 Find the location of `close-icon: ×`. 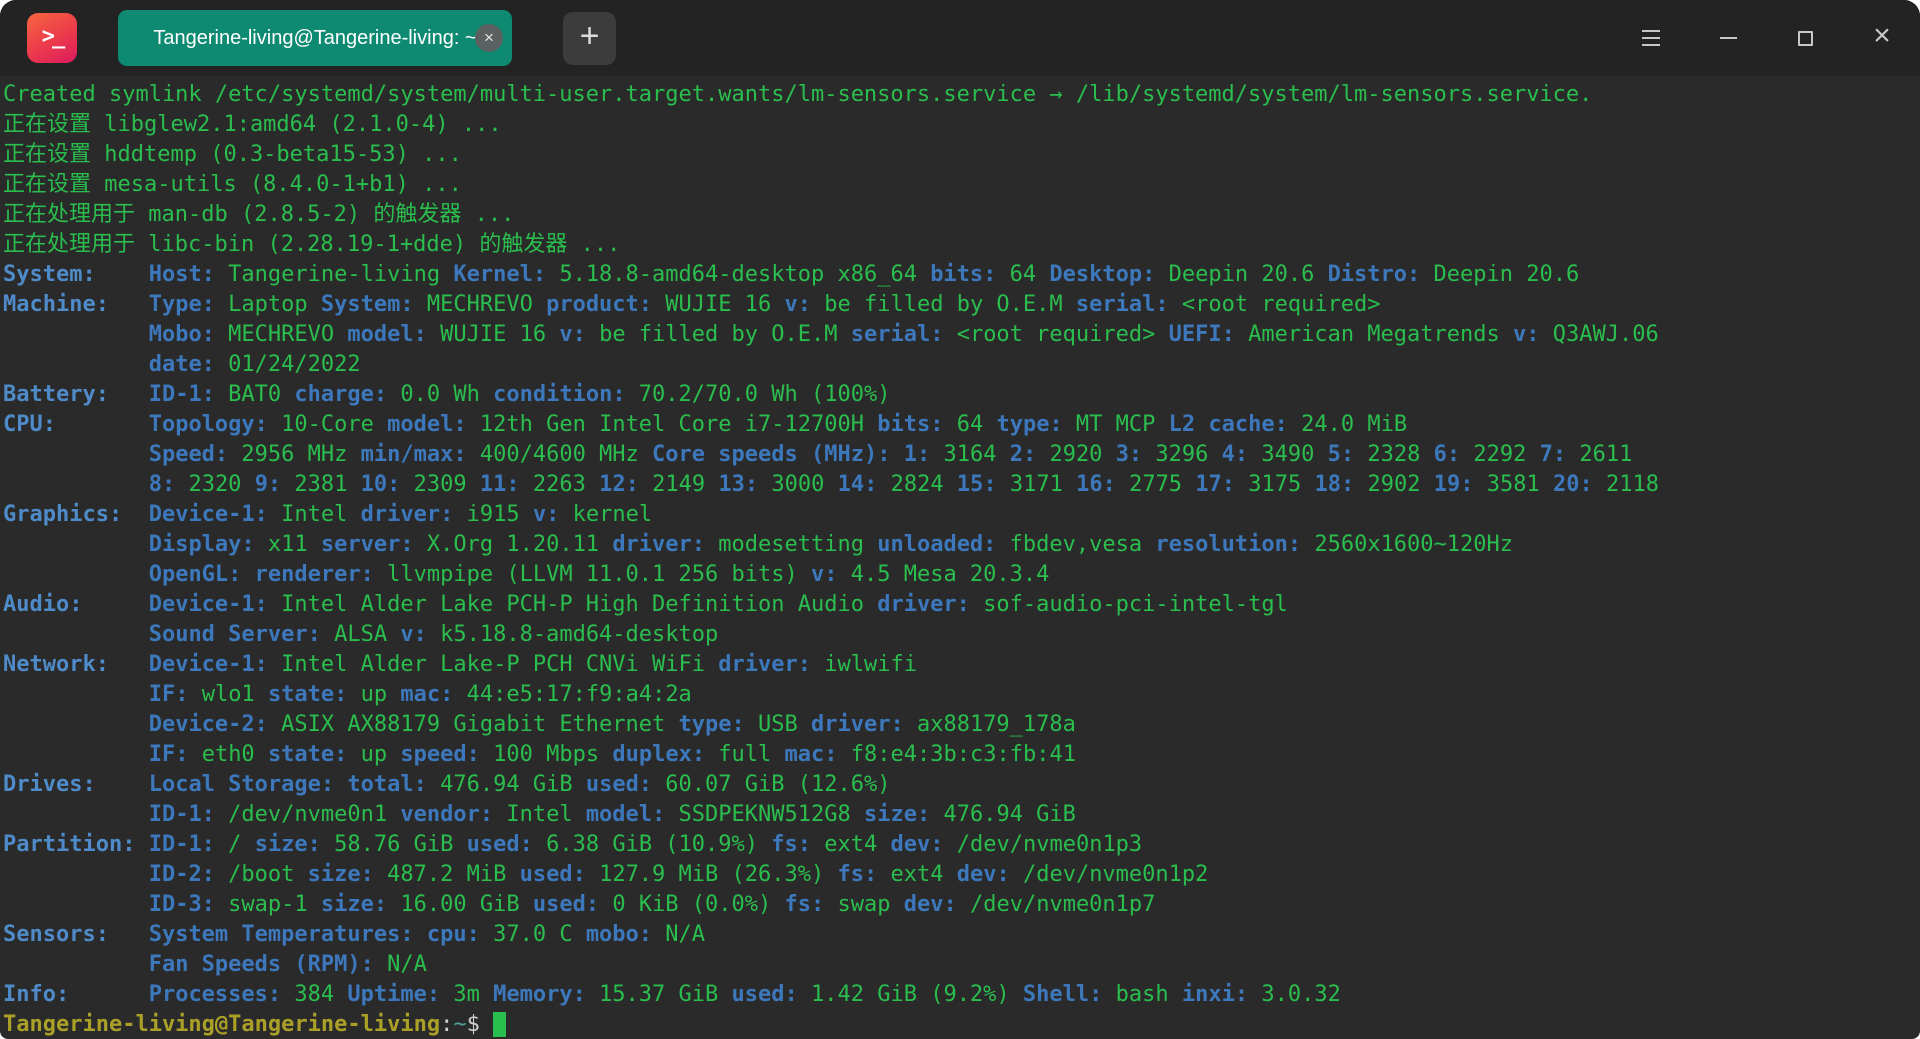

close-icon: × is located at coordinates (1882, 35).